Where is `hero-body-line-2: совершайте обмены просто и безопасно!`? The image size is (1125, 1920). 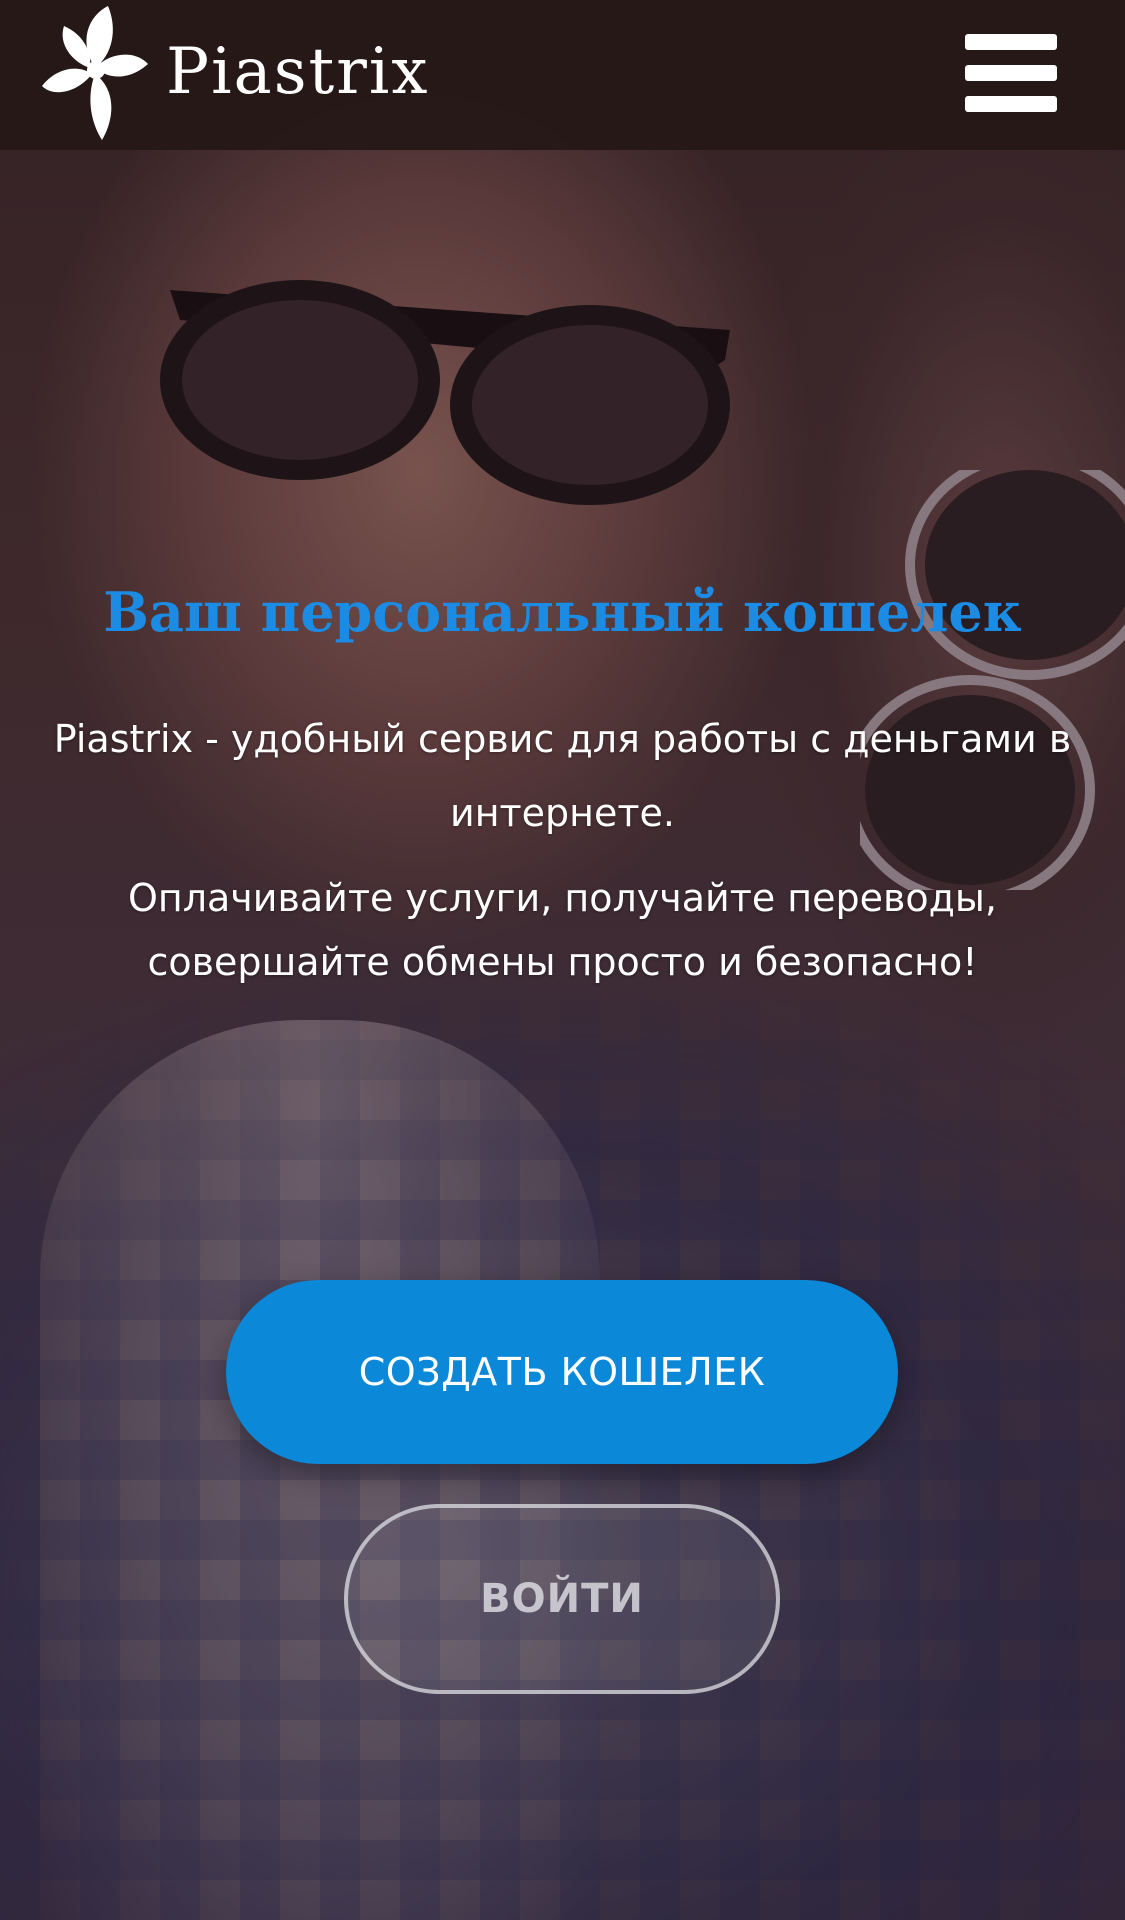 hero-body-line-2: совершайте обмены просто и безопасно! is located at coordinates (562, 962).